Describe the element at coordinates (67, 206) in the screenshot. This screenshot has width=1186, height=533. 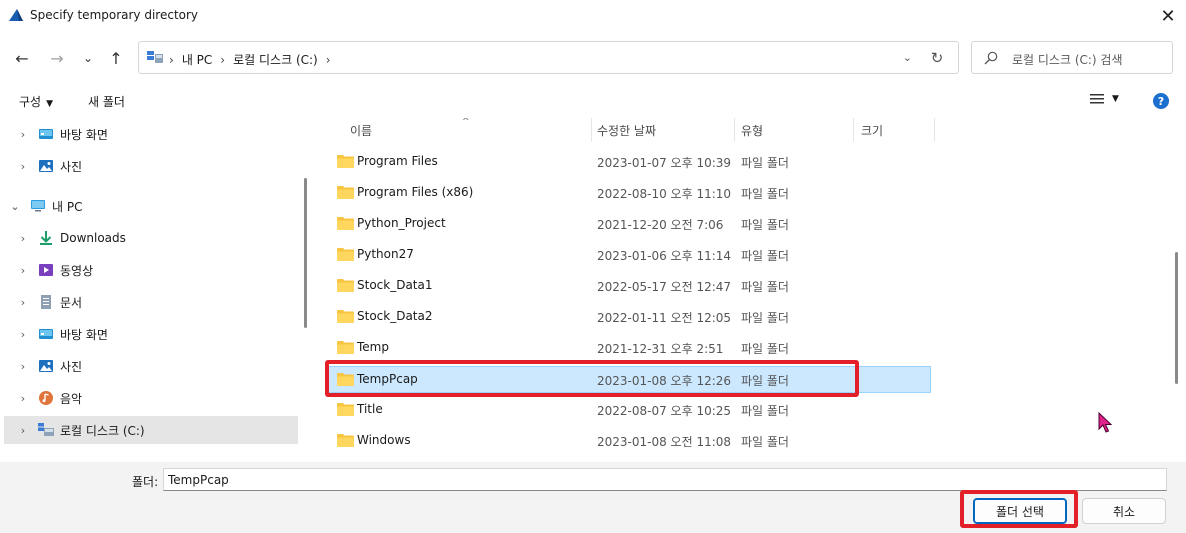
I see `tree-item-label: 내 PC` at that location.